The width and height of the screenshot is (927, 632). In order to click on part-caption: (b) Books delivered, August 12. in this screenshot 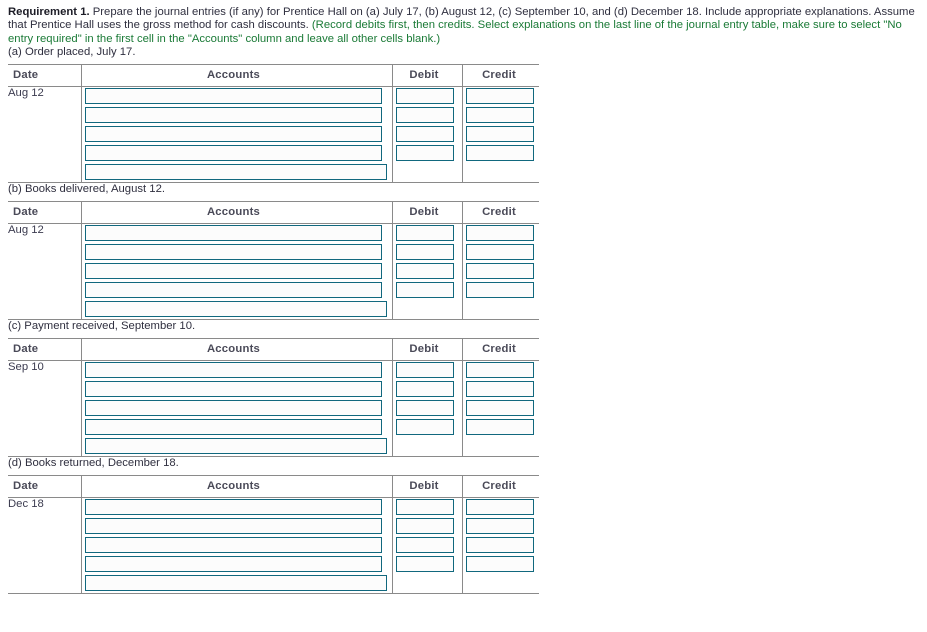, I will do `click(86, 188)`.